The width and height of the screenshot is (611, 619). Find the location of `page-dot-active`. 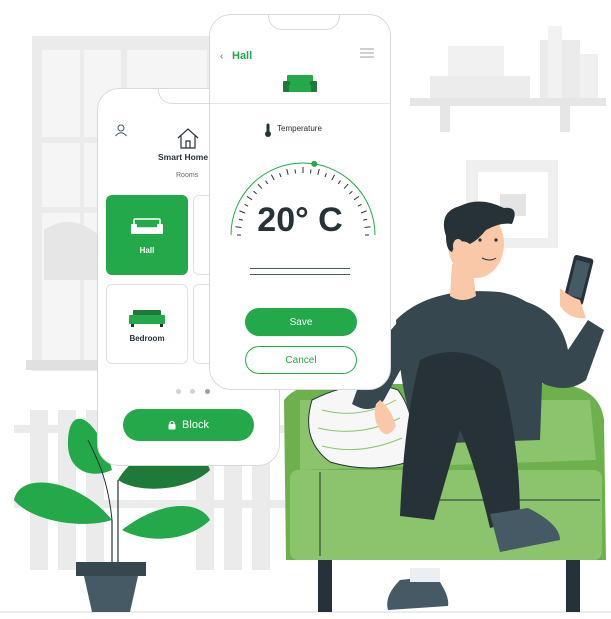

page-dot-active is located at coordinates (207, 391).